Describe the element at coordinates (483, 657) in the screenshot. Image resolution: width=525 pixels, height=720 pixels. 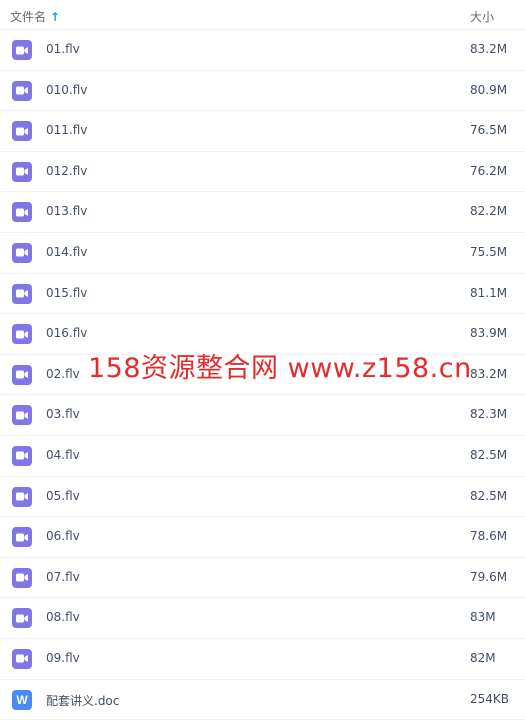
I see `file-size: 82M` at that location.